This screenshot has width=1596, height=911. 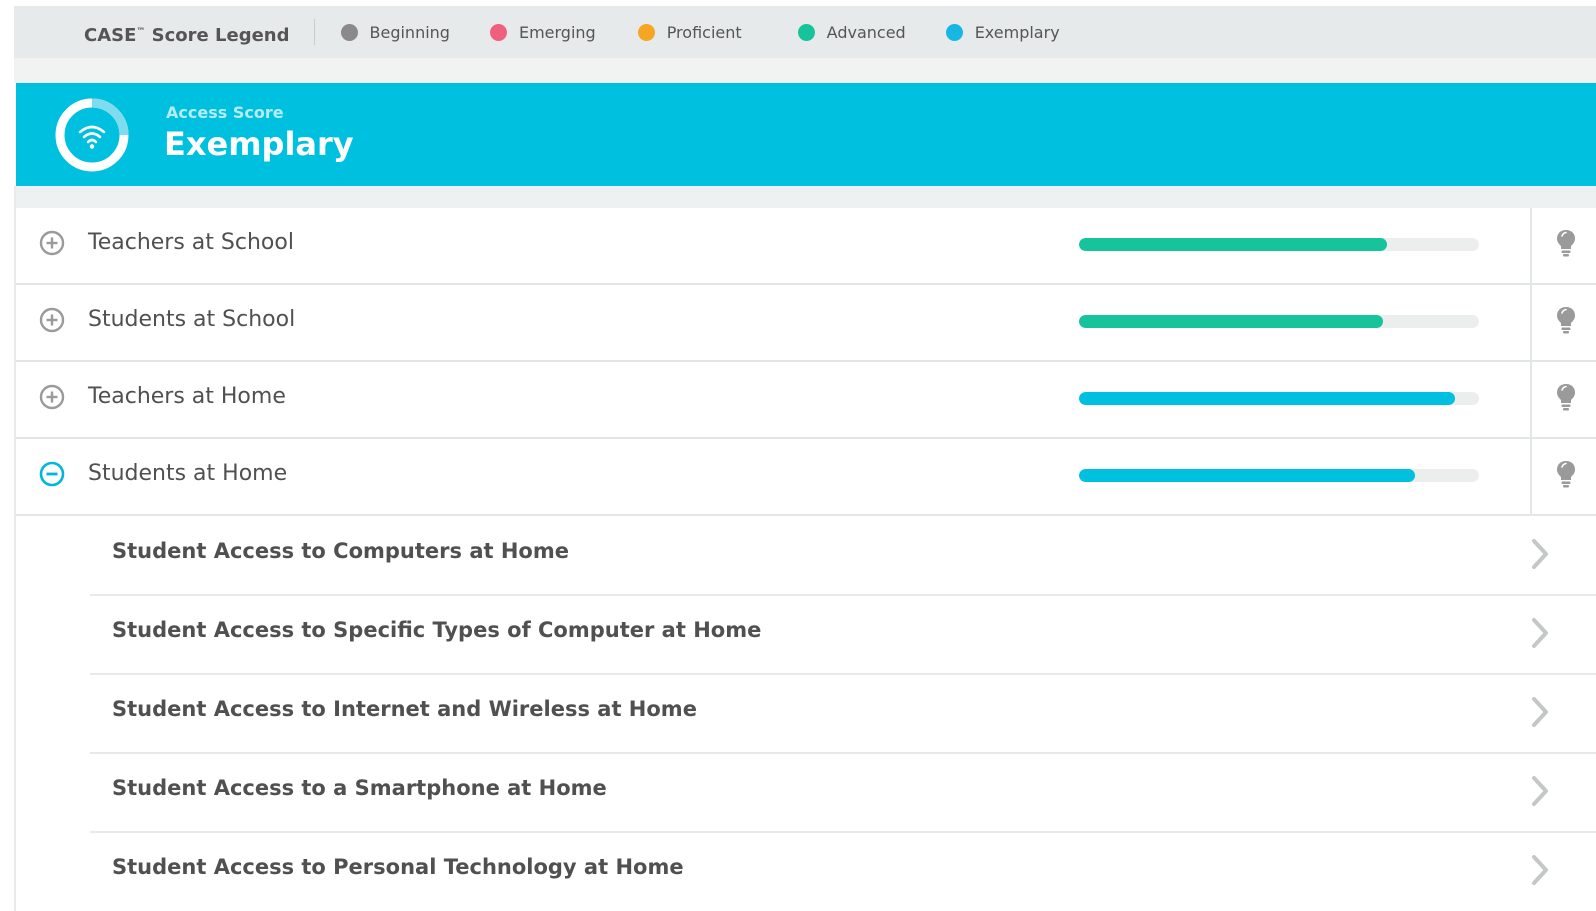 What do you see at coordinates (843, 556) in the screenshot?
I see `subcategory-row: Student Access to Computers at Home` at bounding box center [843, 556].